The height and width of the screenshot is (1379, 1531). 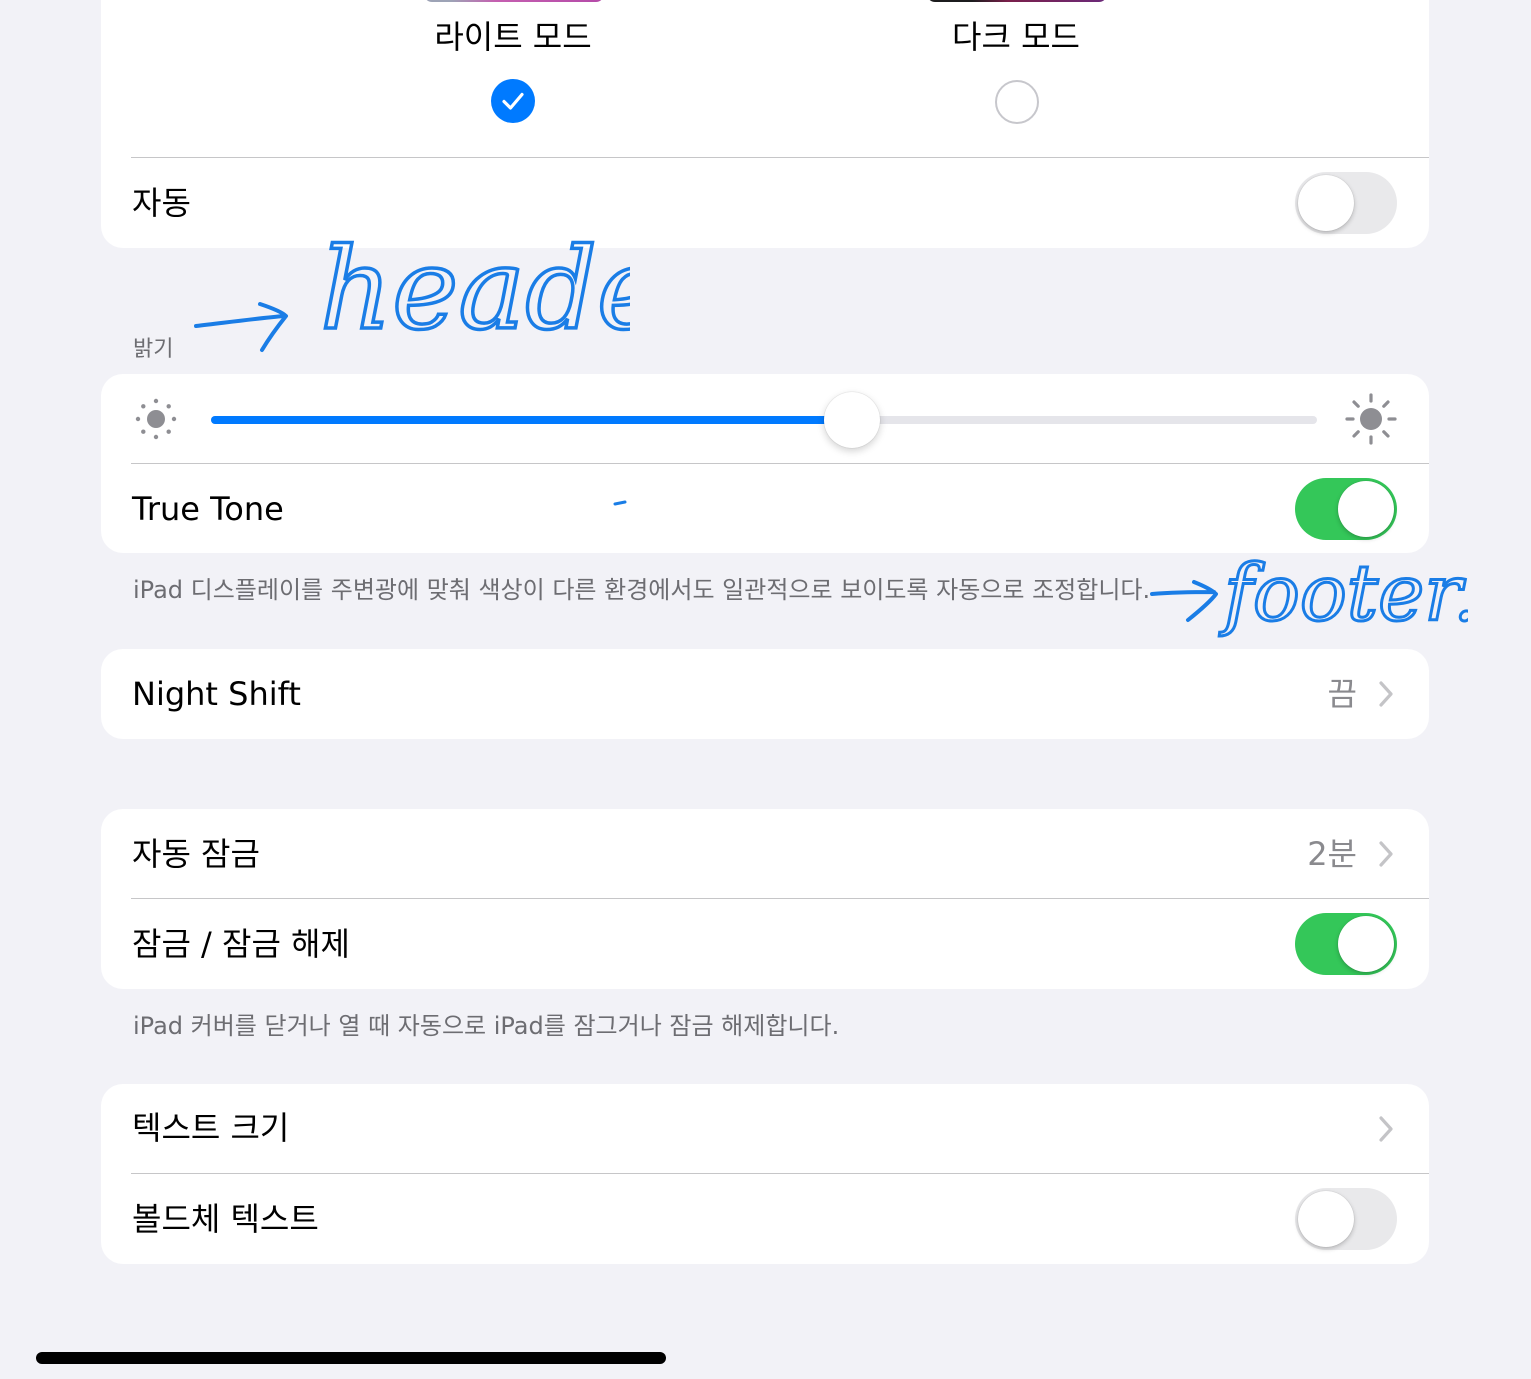 What do you see at coordinates (211, 1128) in the screenshot?
I see `text-size-label: 텍스트 크기` at bounding box center [211, 1128].